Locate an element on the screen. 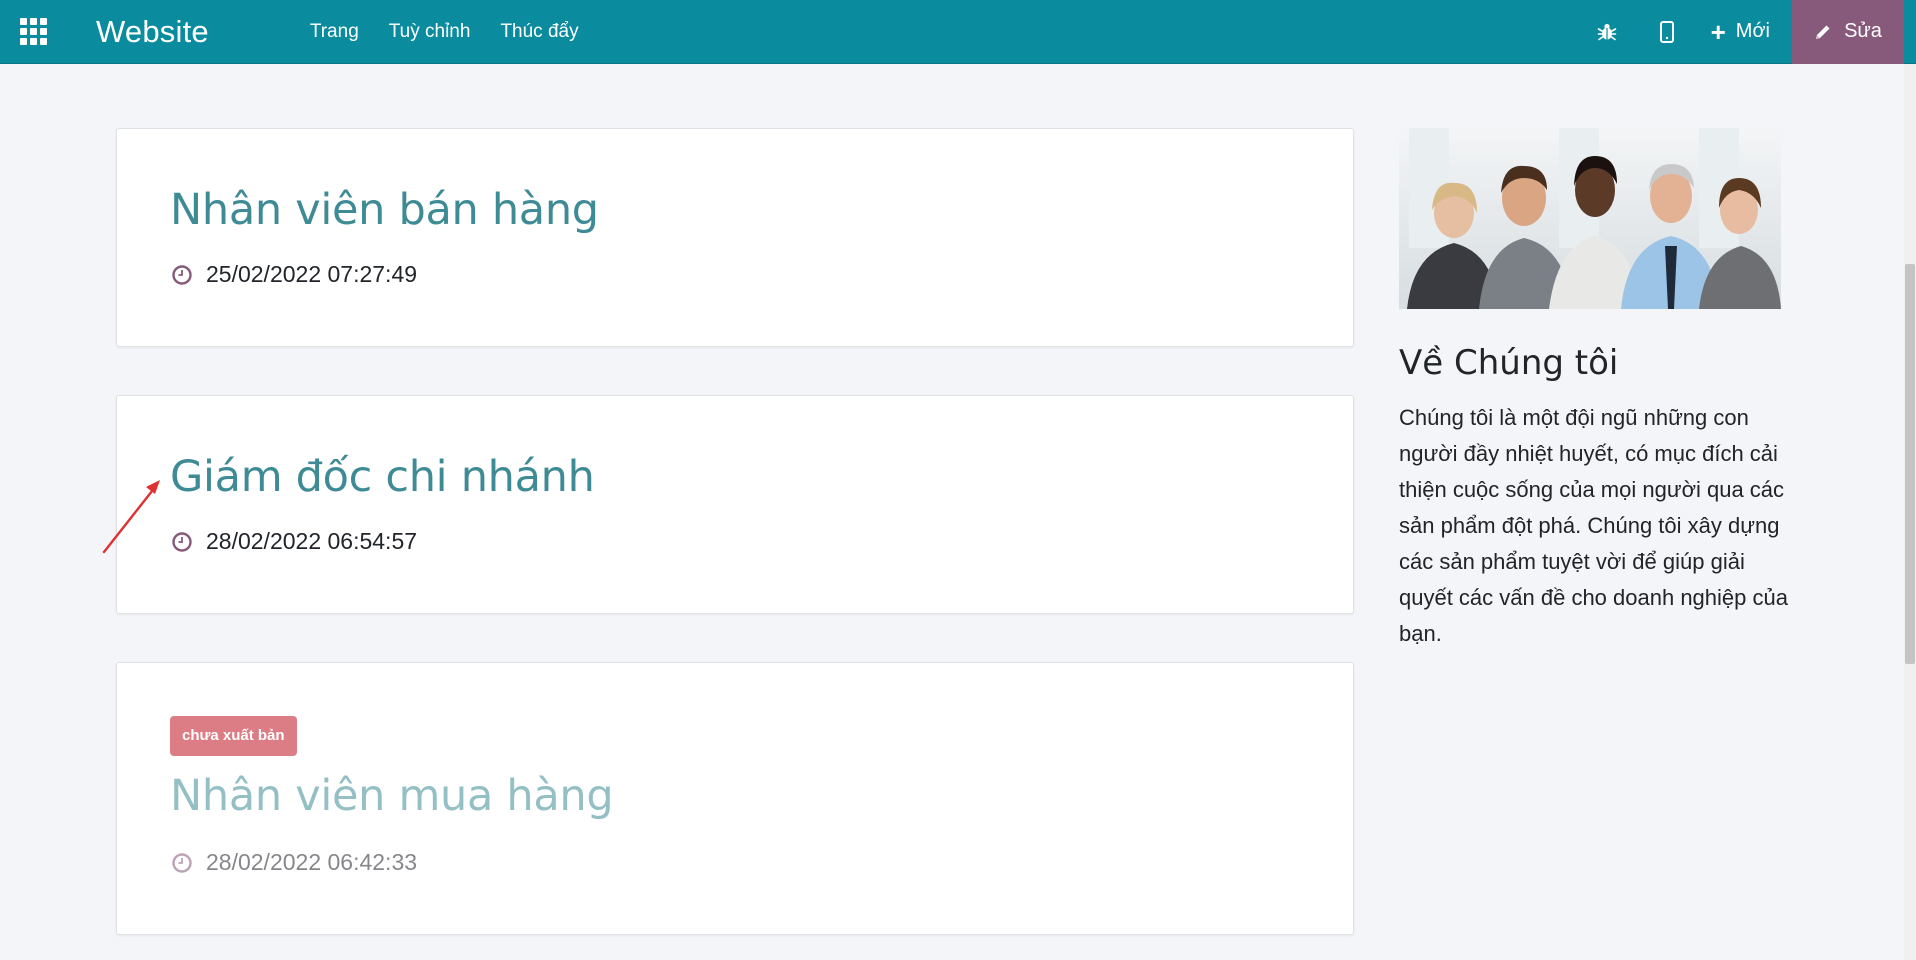 Image resolution: width=1916 pixels, height=960 pixels. edit-label: Sửa is located at coordinates (1863, 31).